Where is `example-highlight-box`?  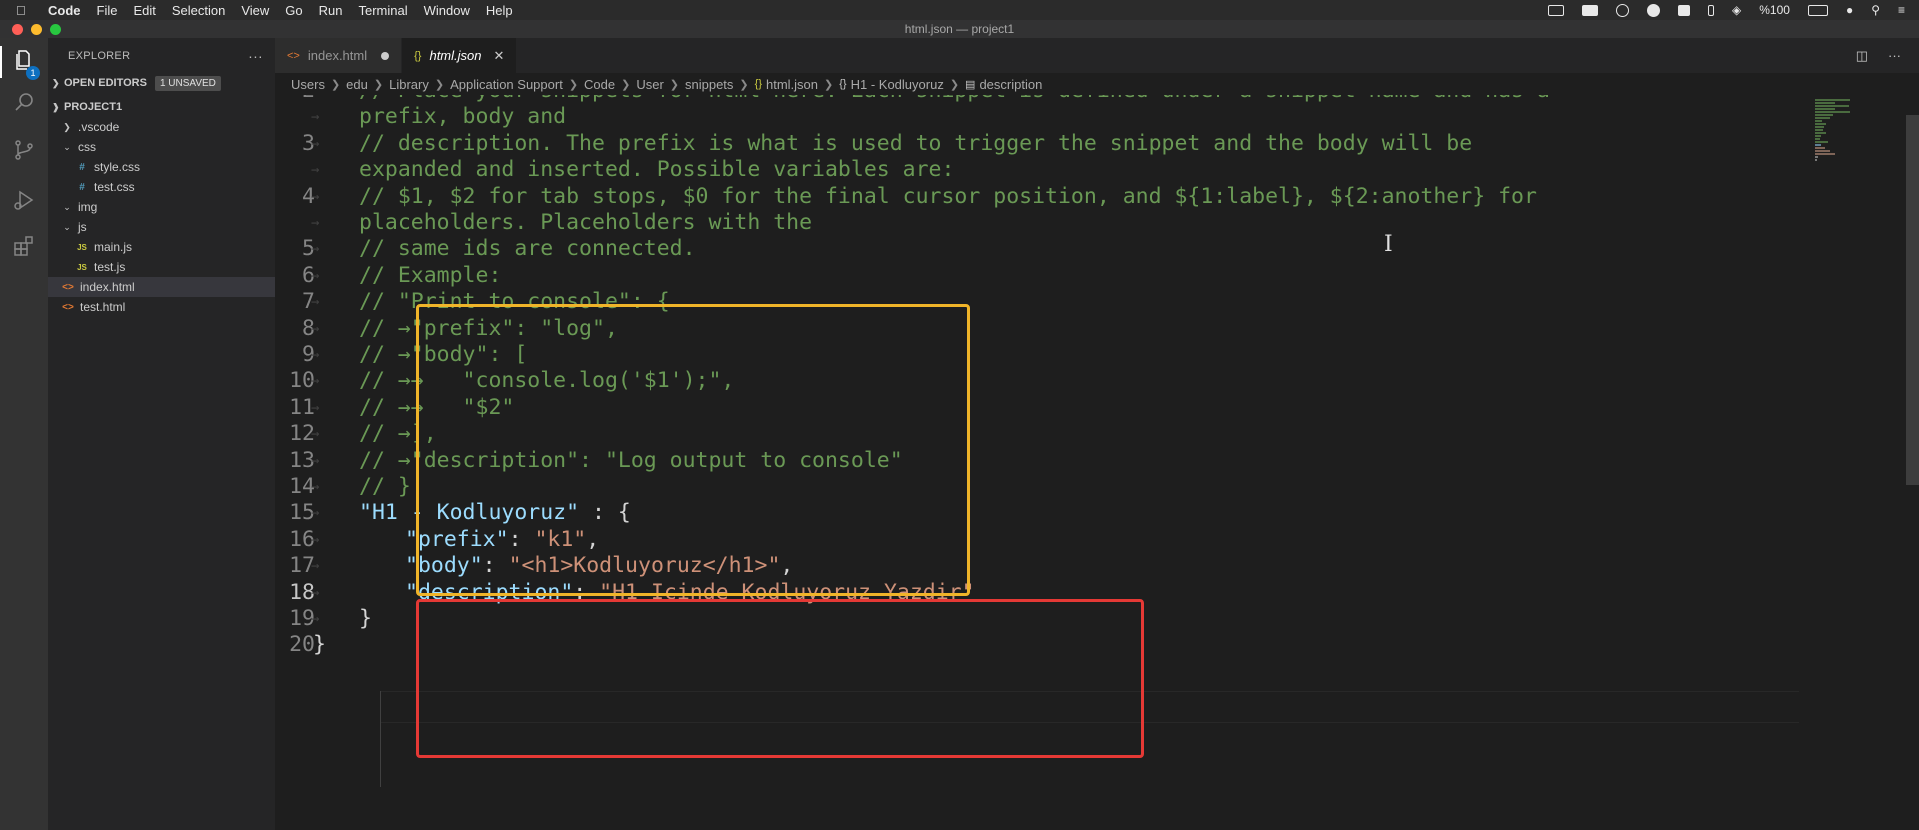 example-highlight-box is located at coordinates (693, 450).